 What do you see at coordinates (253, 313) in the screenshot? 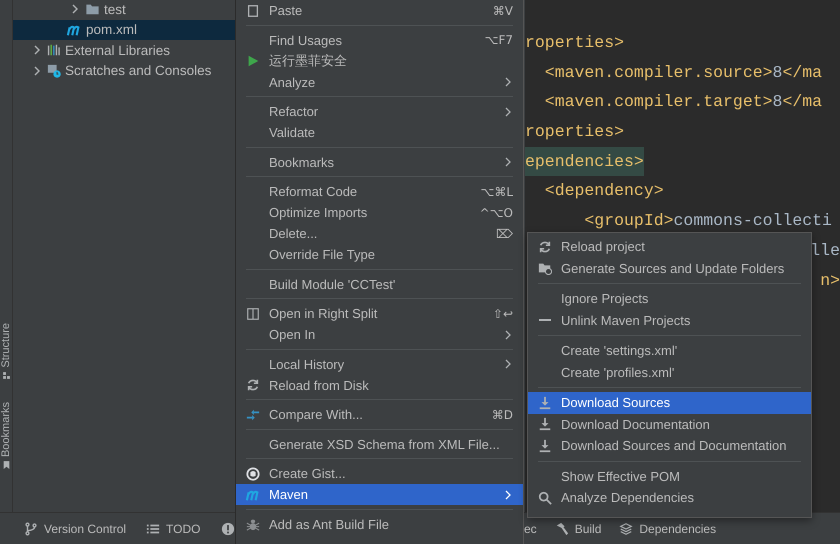
I see `split-view-icon` at bounding box center [253, 313].